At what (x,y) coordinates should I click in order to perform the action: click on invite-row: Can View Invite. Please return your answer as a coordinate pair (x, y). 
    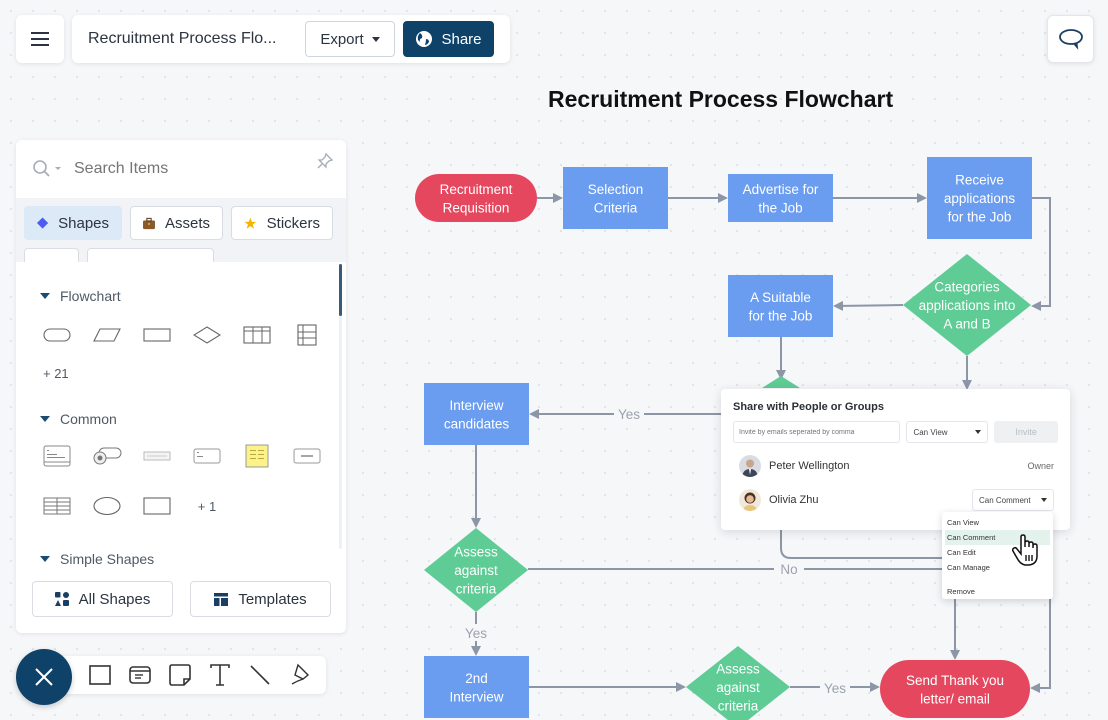
    Looking at the image, I should click on (895, 432).